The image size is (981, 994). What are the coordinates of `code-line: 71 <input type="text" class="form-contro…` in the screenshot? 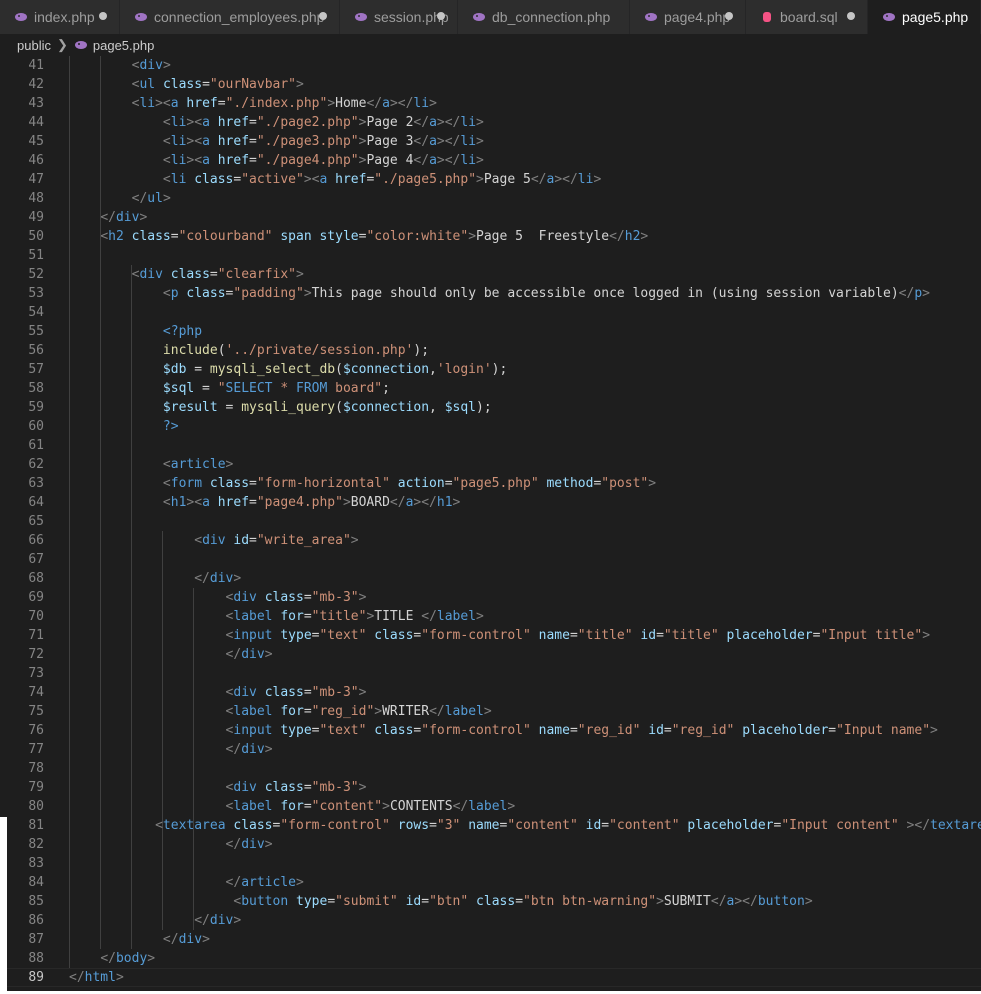 It's located at (490, 635).